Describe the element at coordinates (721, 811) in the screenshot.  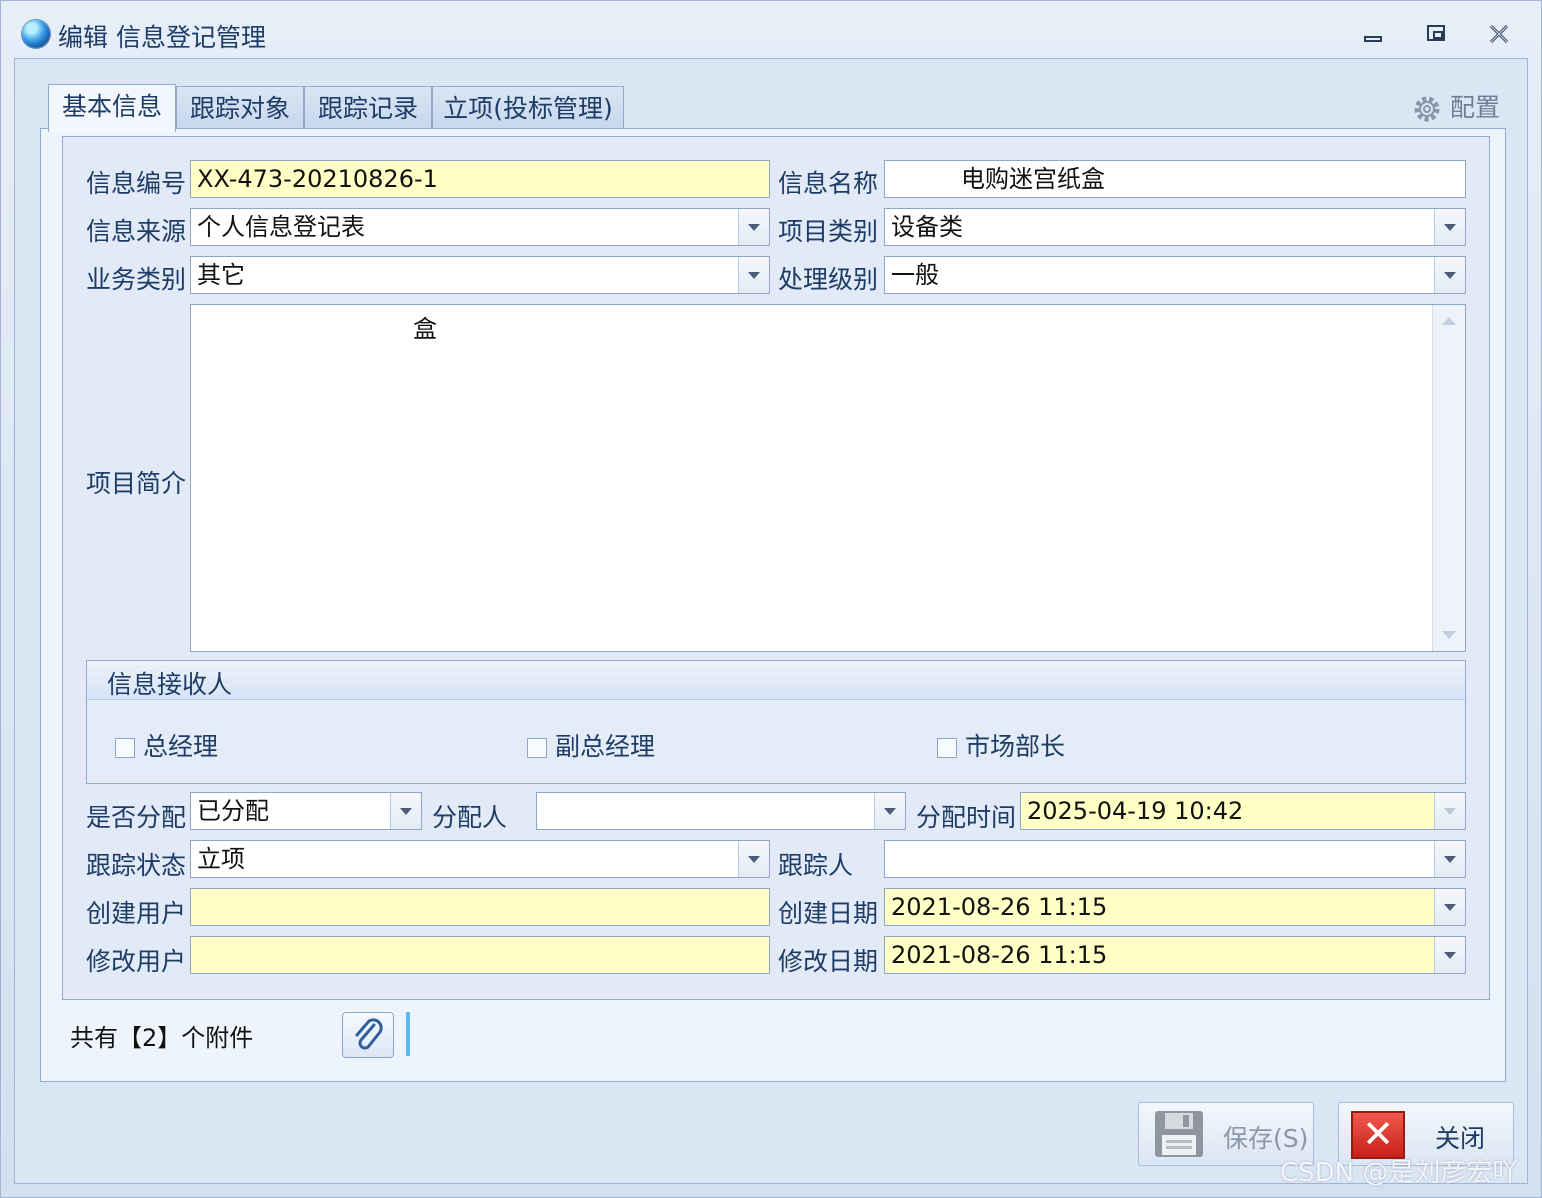
I see `assignee-select` at that location.